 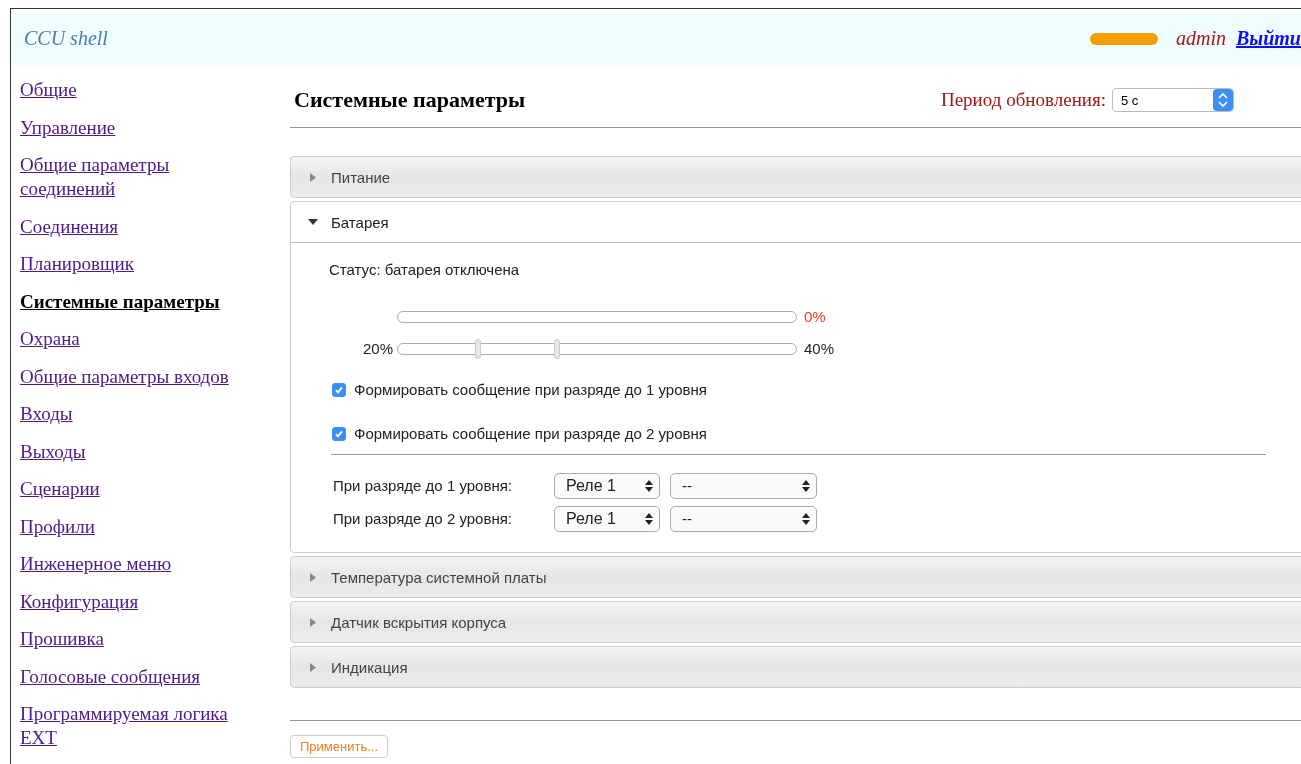 I want to click on sidebar-link: Соединения, so click(x=69, y=226).